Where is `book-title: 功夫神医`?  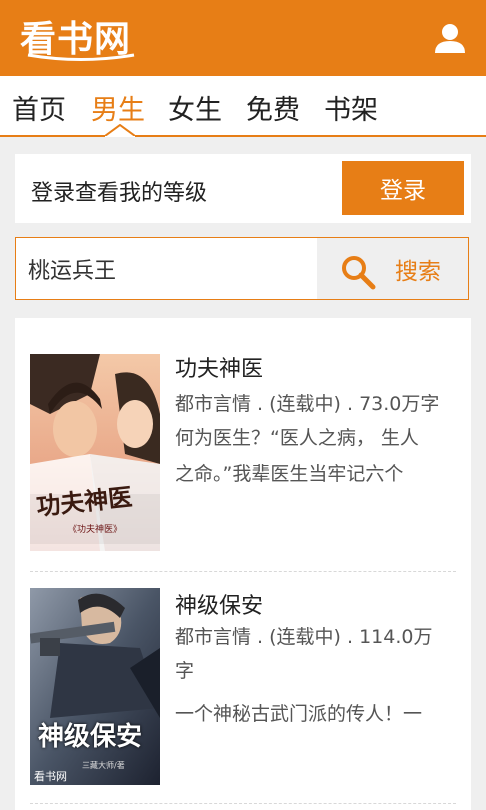 book-title: 功夫神医 is located at coordinates (219, 367).